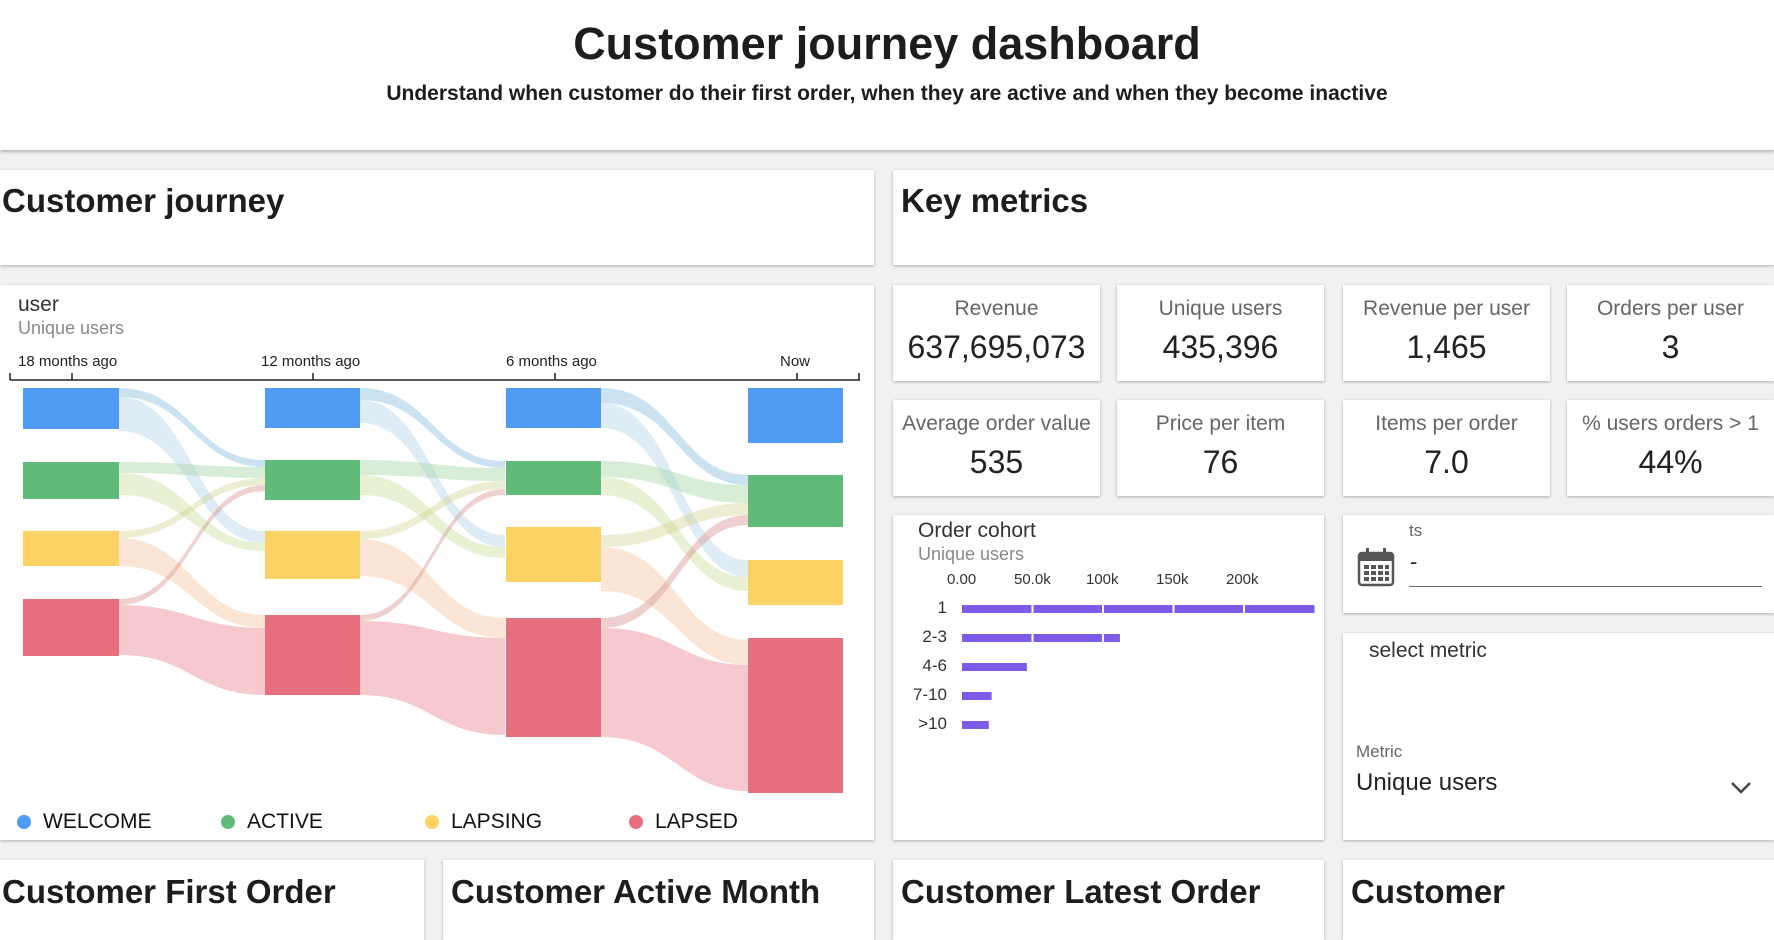 This screenshot has height=940, width=1774. What do you see at coordinates (71, 480) in the screenshot?
I see `node-active-18m` at bounding box center [71, 480].